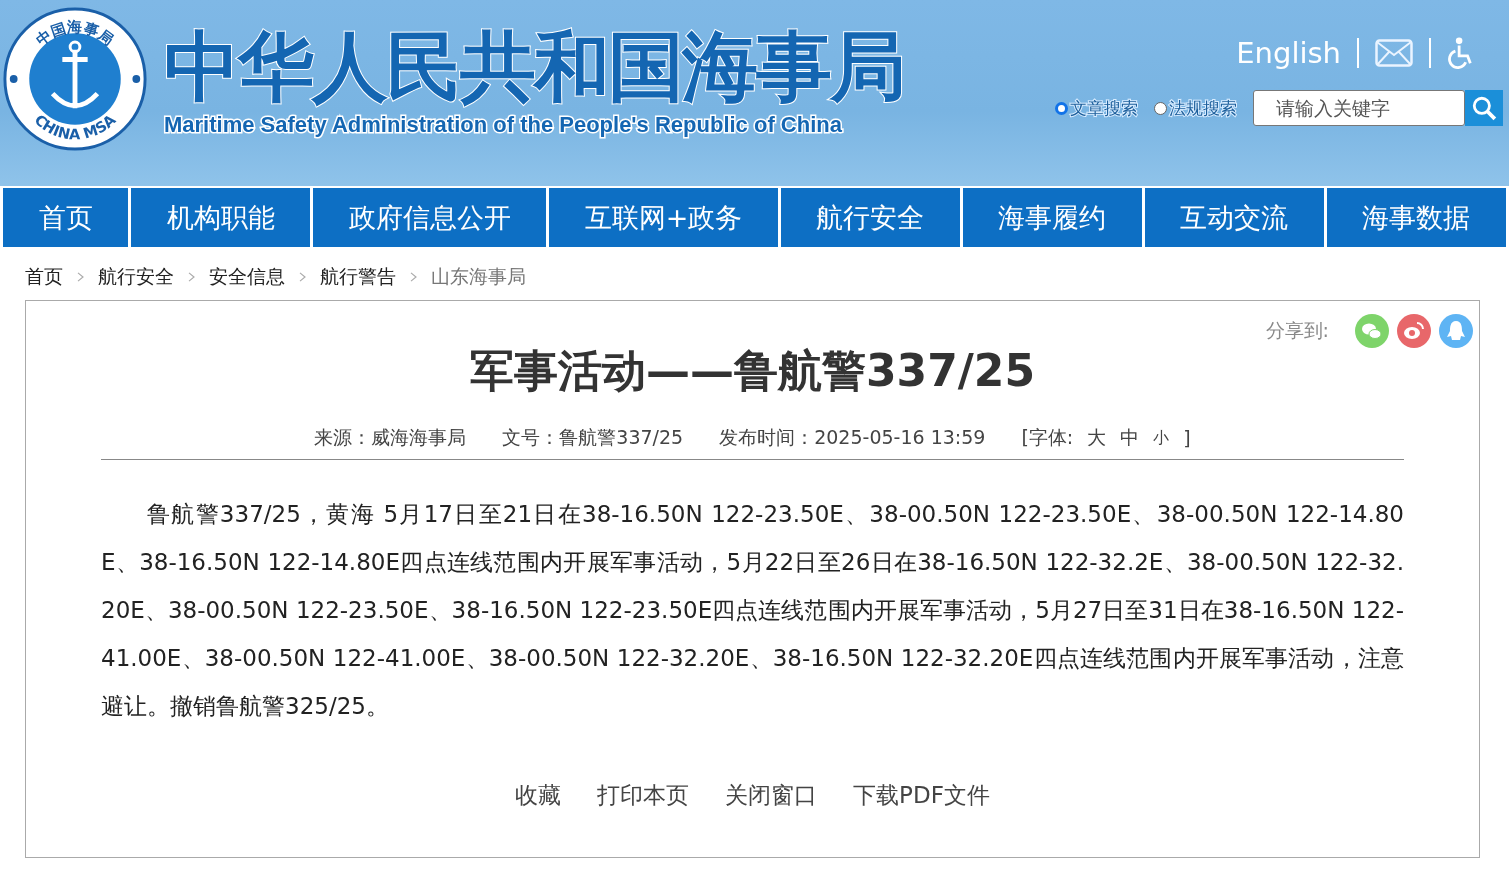 Image resolution: width=1509 pixels, height=884 pixels. I want to click on article-title: 军事活动——鲁航警337/25, so click(752, 371).